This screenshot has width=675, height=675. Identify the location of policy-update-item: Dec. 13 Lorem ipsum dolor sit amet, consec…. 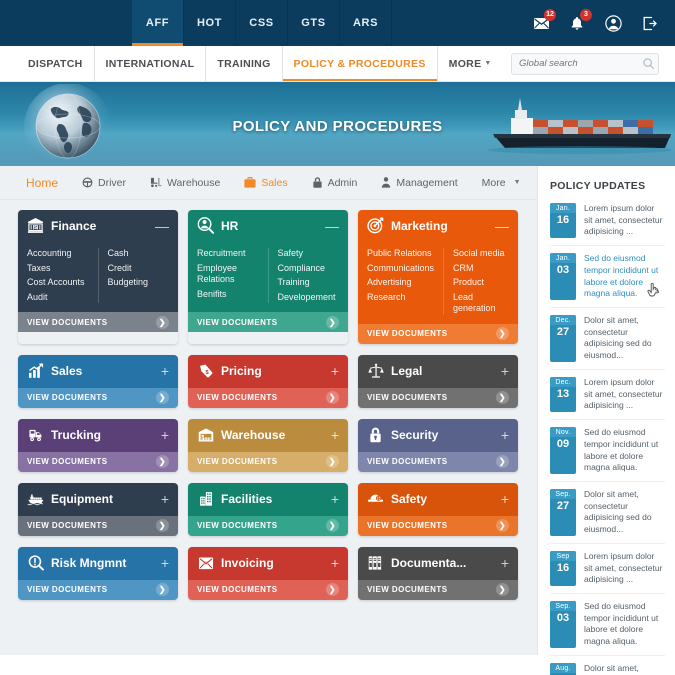
(607, 393).